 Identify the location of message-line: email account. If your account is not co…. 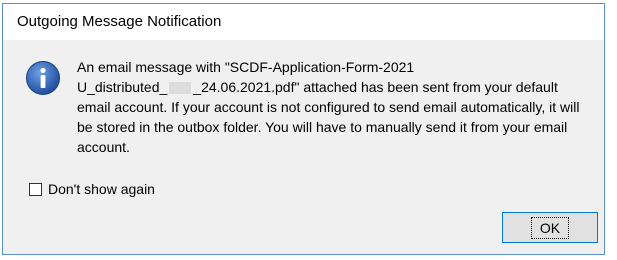
(328, 107).